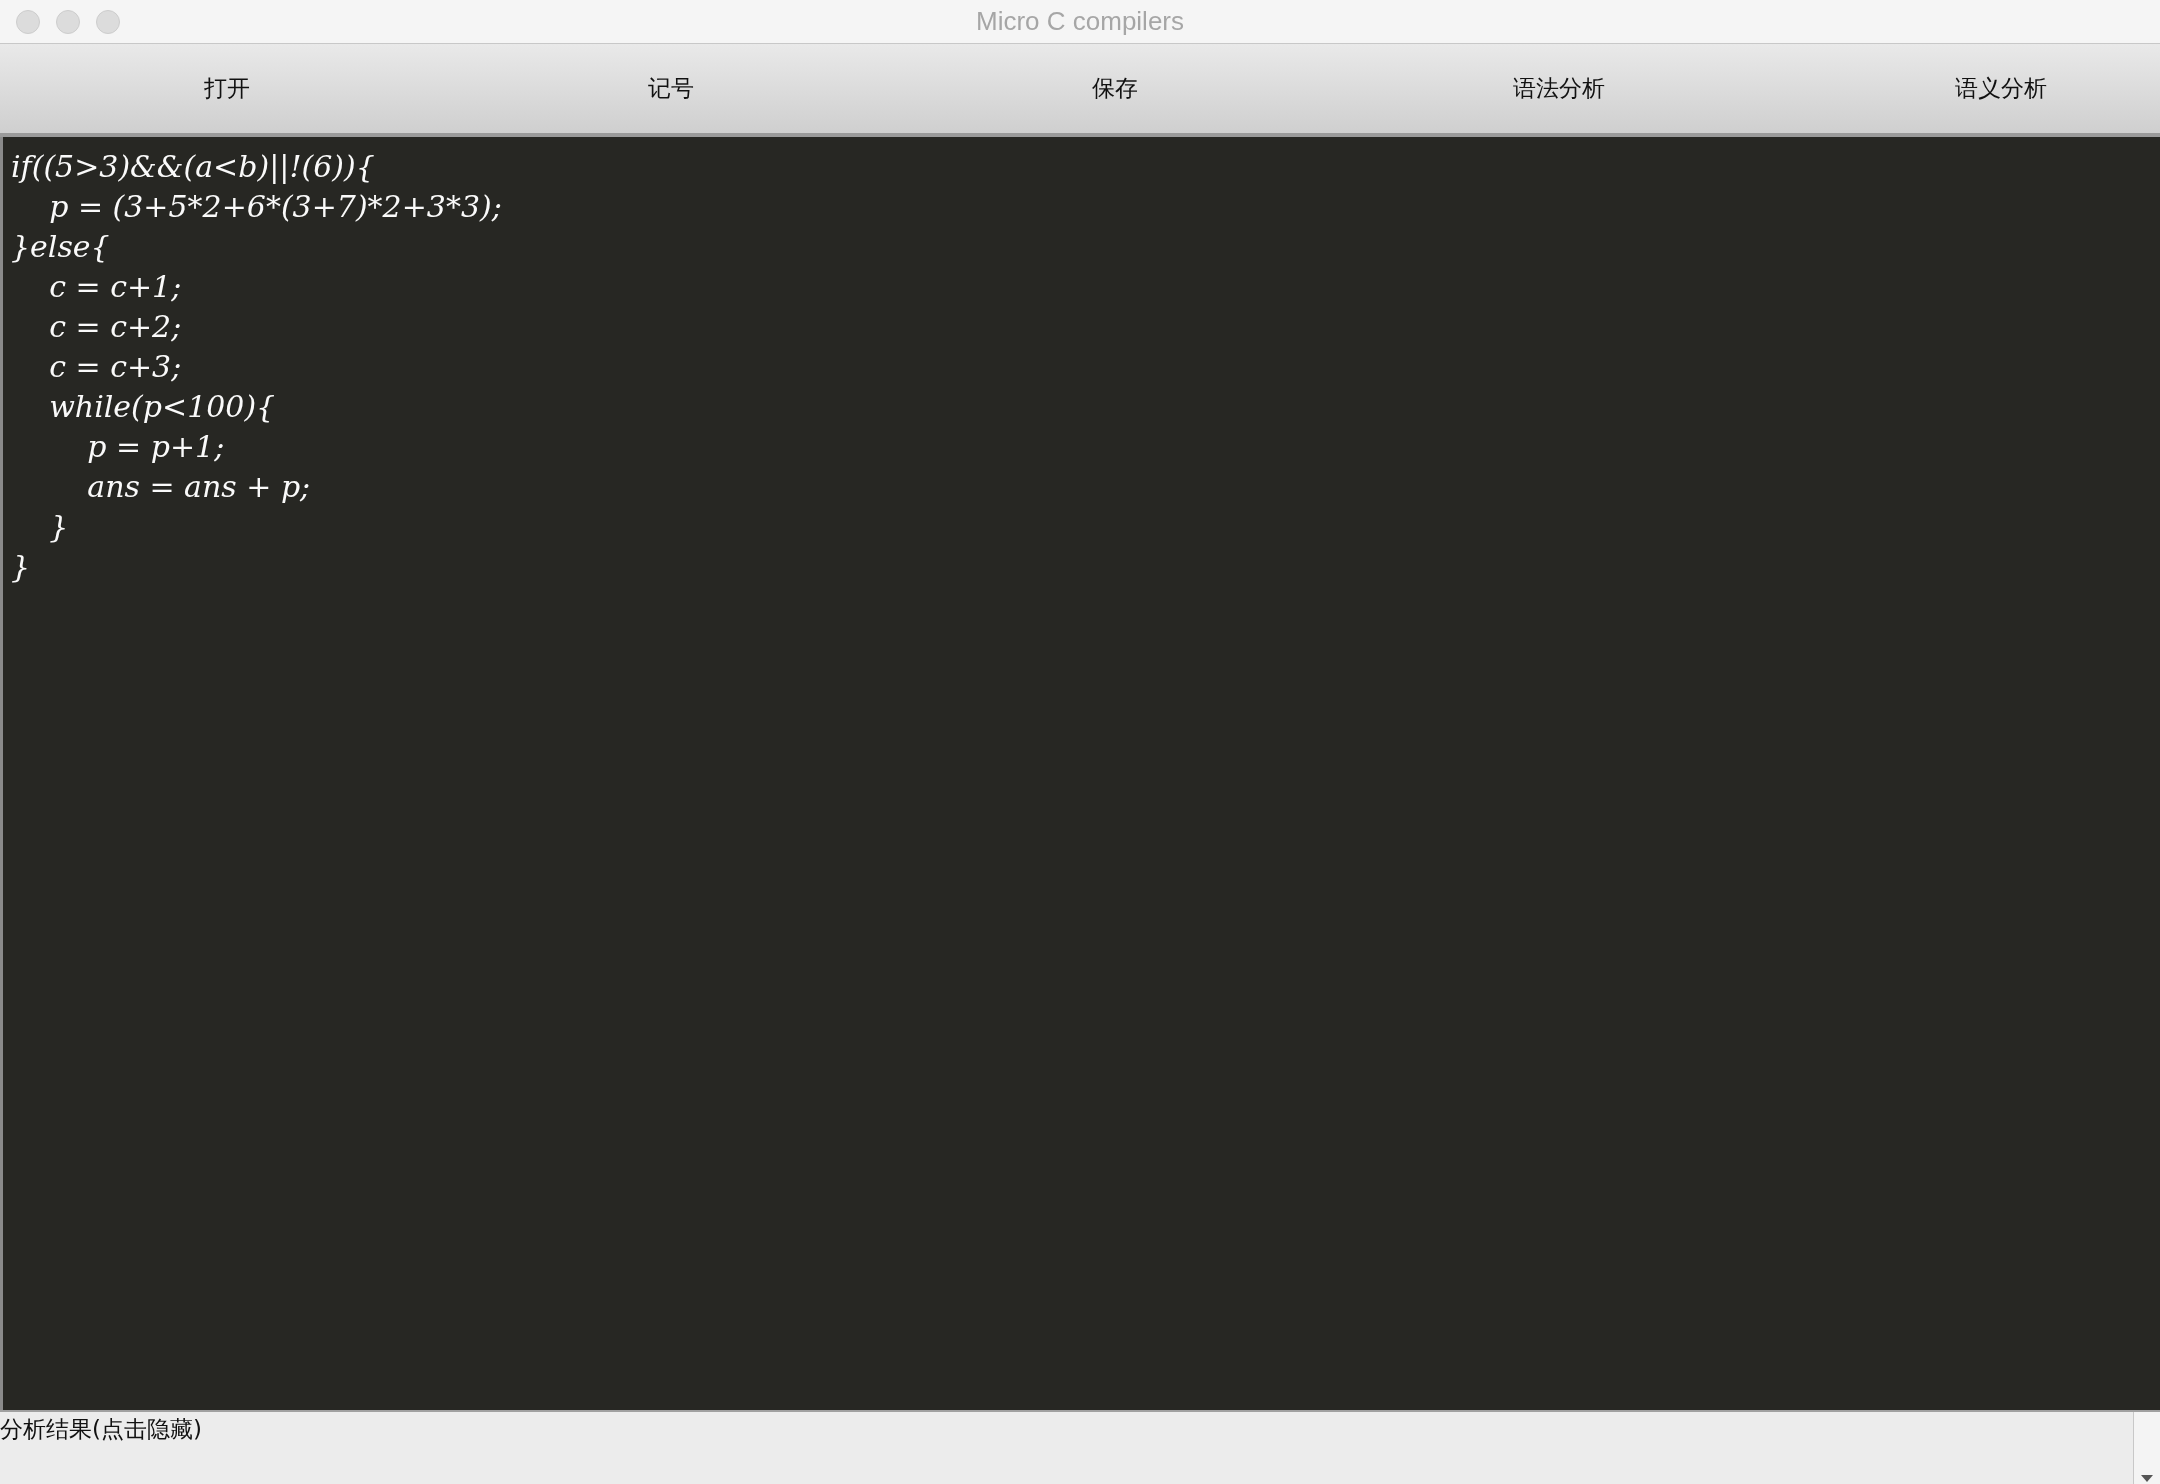 The image size is (2160, 1484). I want to click on code-line: p = p+1;, so click(155, 447).